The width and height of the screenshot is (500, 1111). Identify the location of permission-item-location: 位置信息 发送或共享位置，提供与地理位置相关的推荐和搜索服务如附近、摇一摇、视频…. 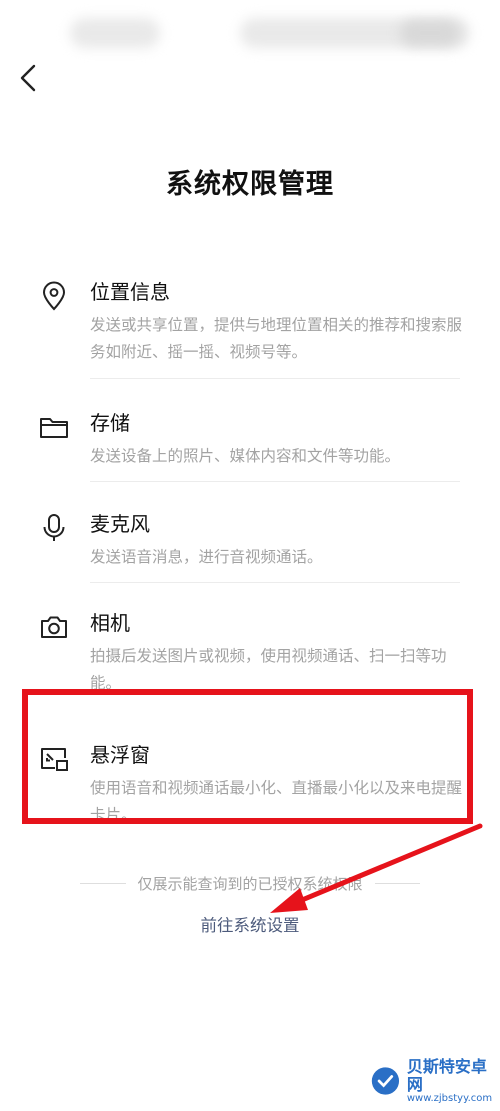
(250, 321).